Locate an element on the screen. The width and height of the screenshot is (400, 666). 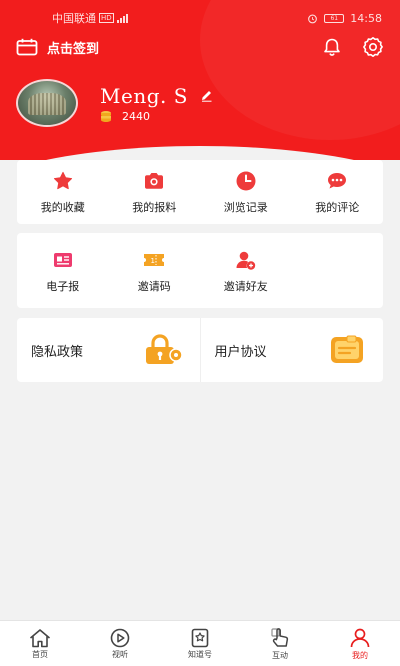
status-bar: 中国联通 HD 61 14:58 is located at coordinates (217, 18).